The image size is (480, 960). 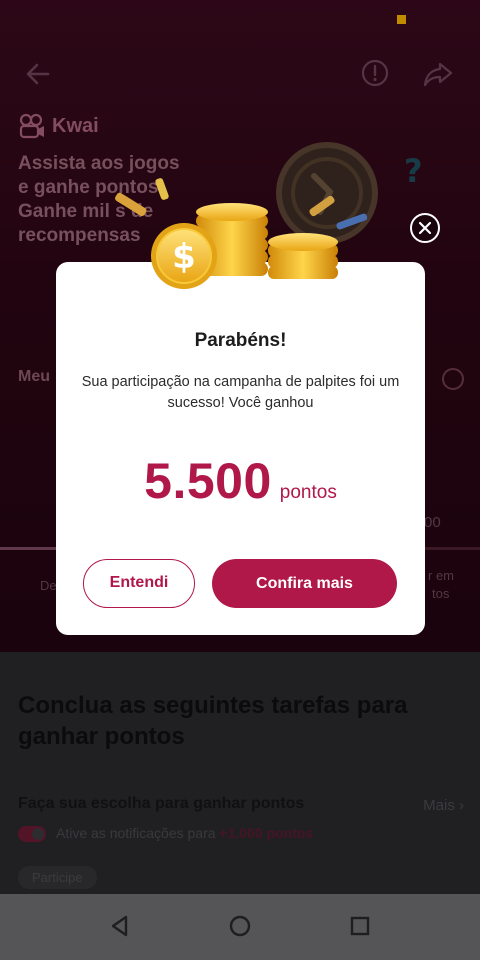 I want to click on close-icon, so click(x=425, y=228).